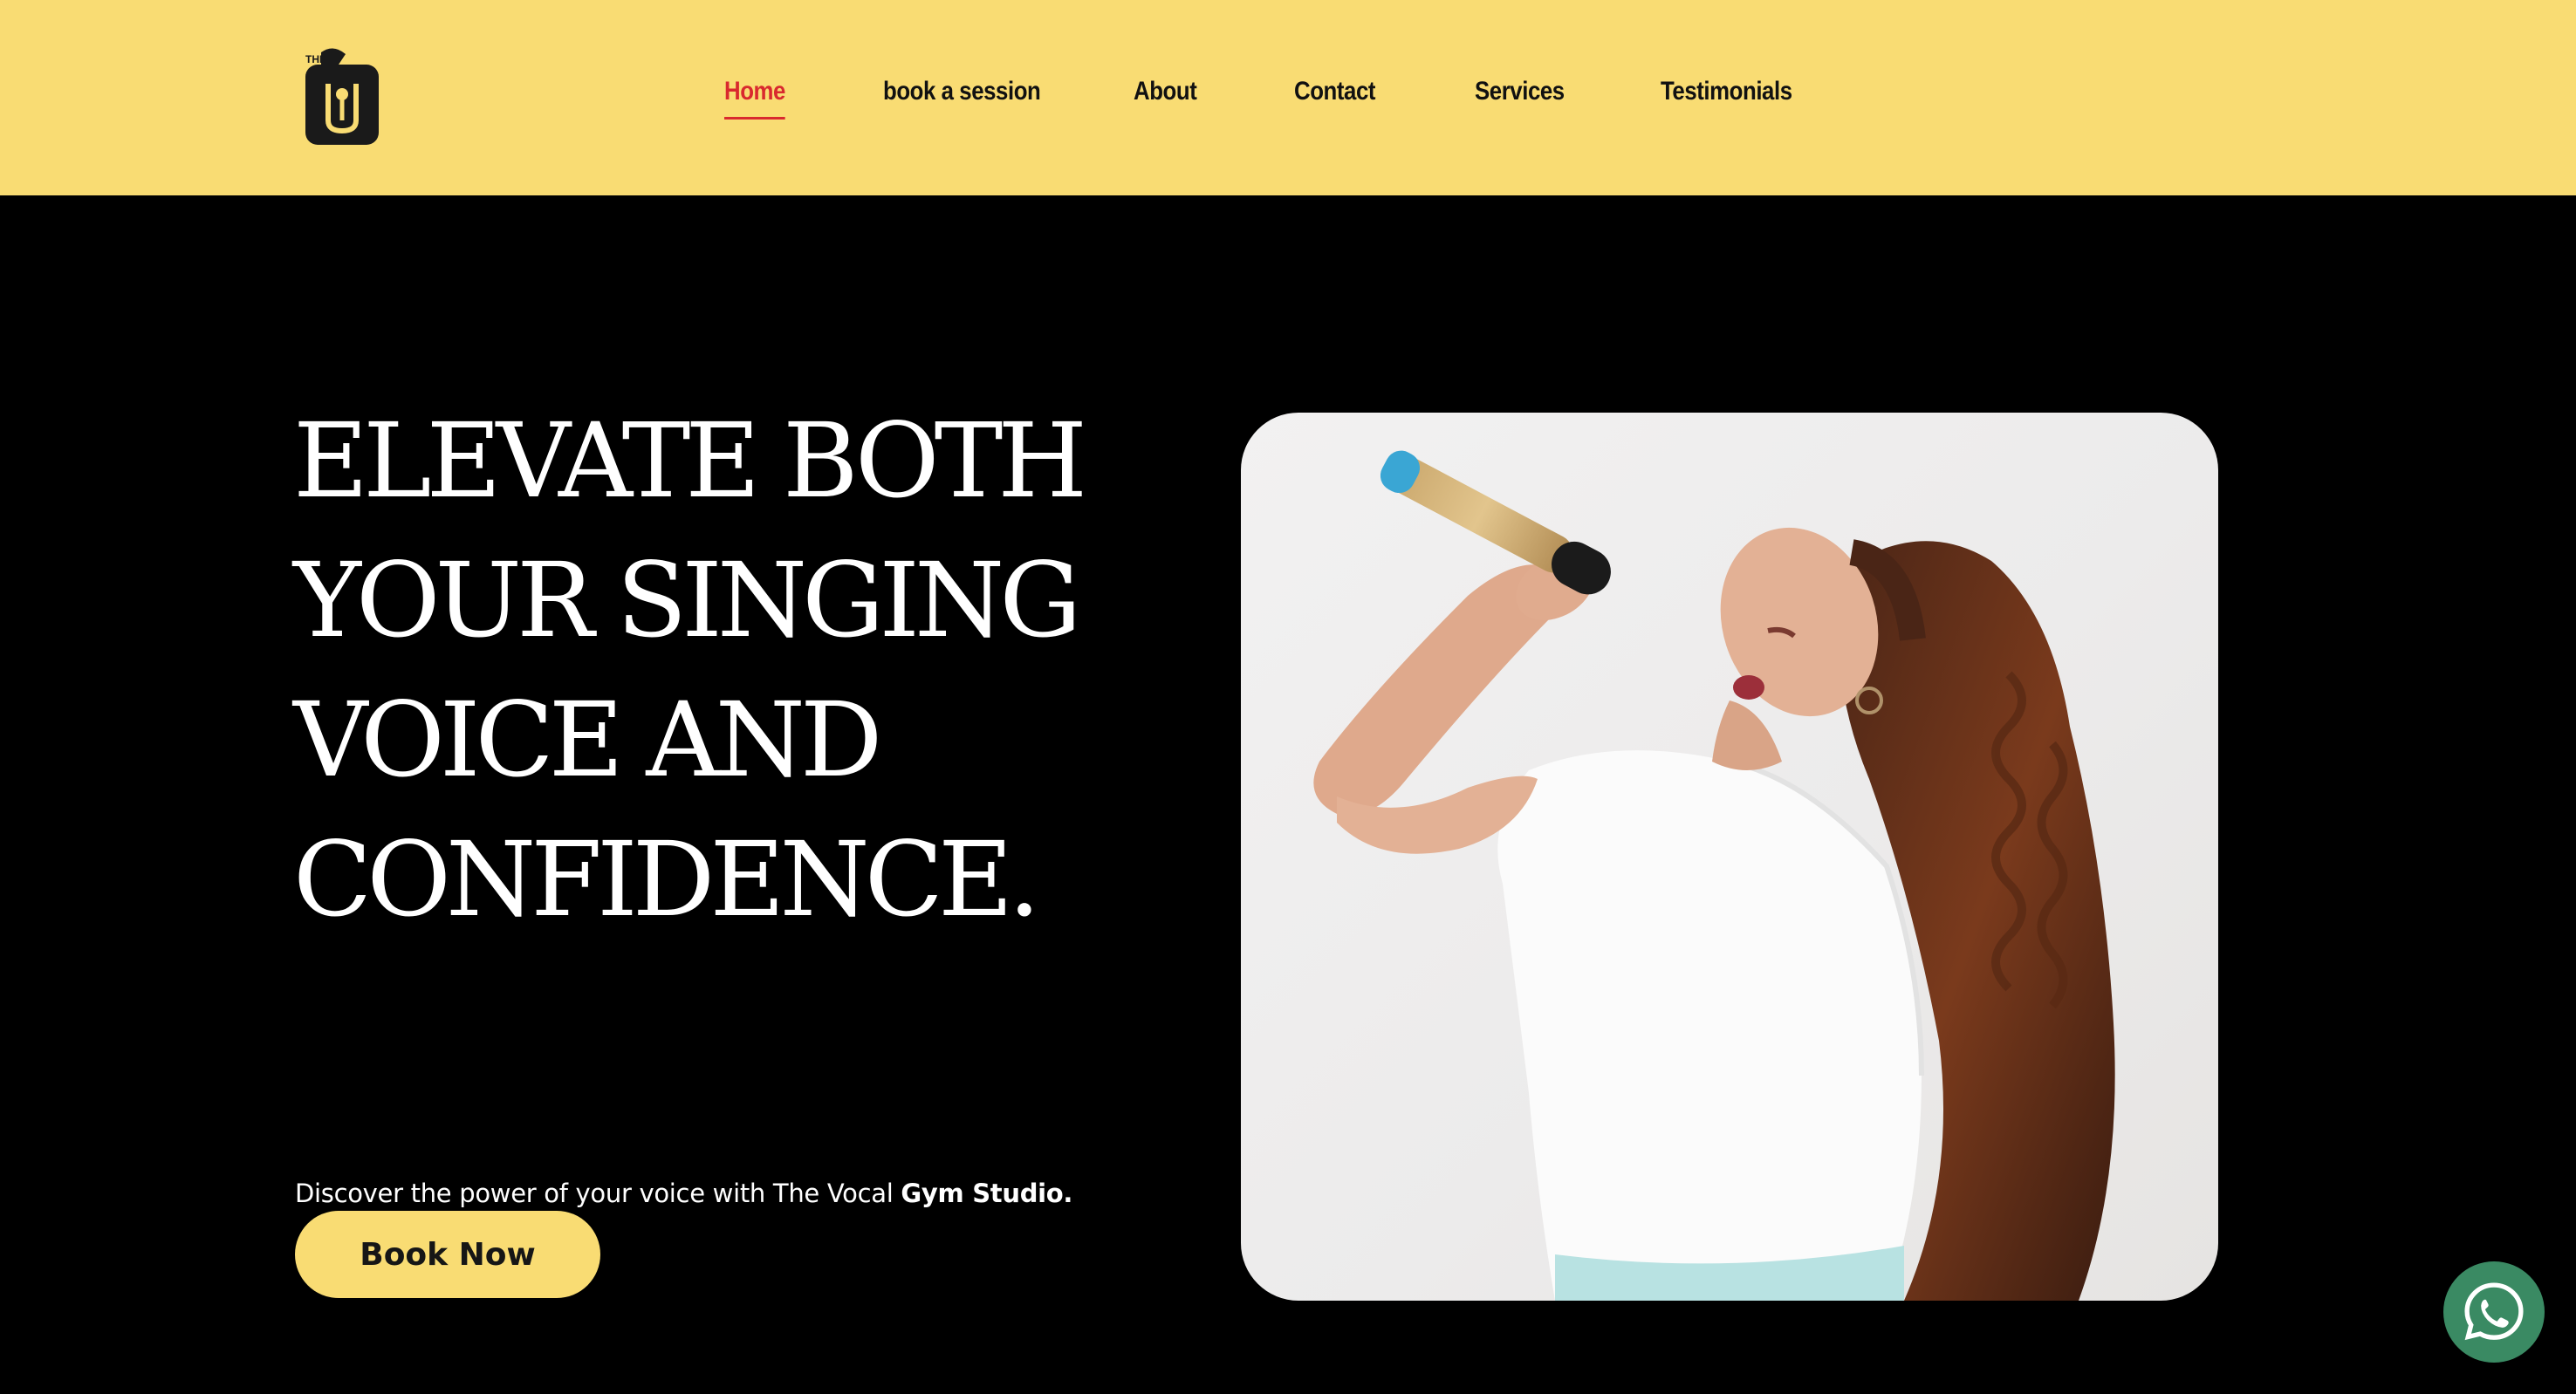 Image resolution: width=2576 pixels, height=1394 pixels. I want to click on nav-item-home: Home, so click(755, 98).